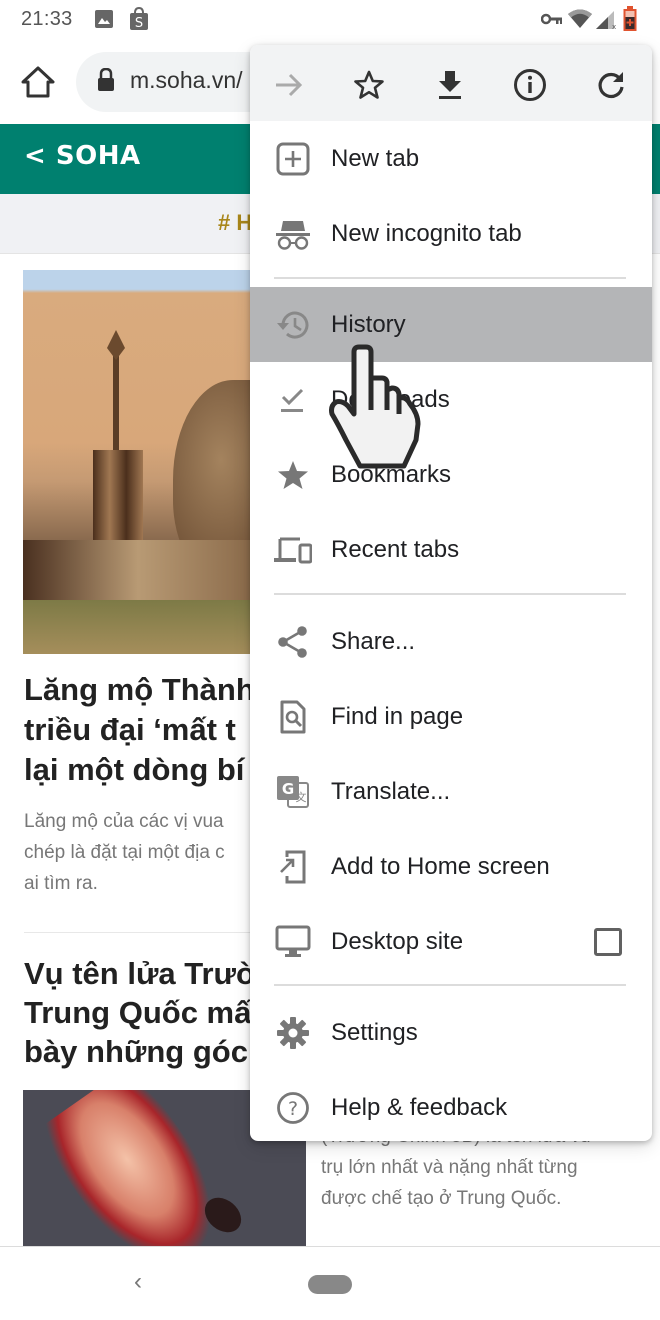 This screenshot has width=660, height=1320. I want to click on download-button, so click(450, 85).